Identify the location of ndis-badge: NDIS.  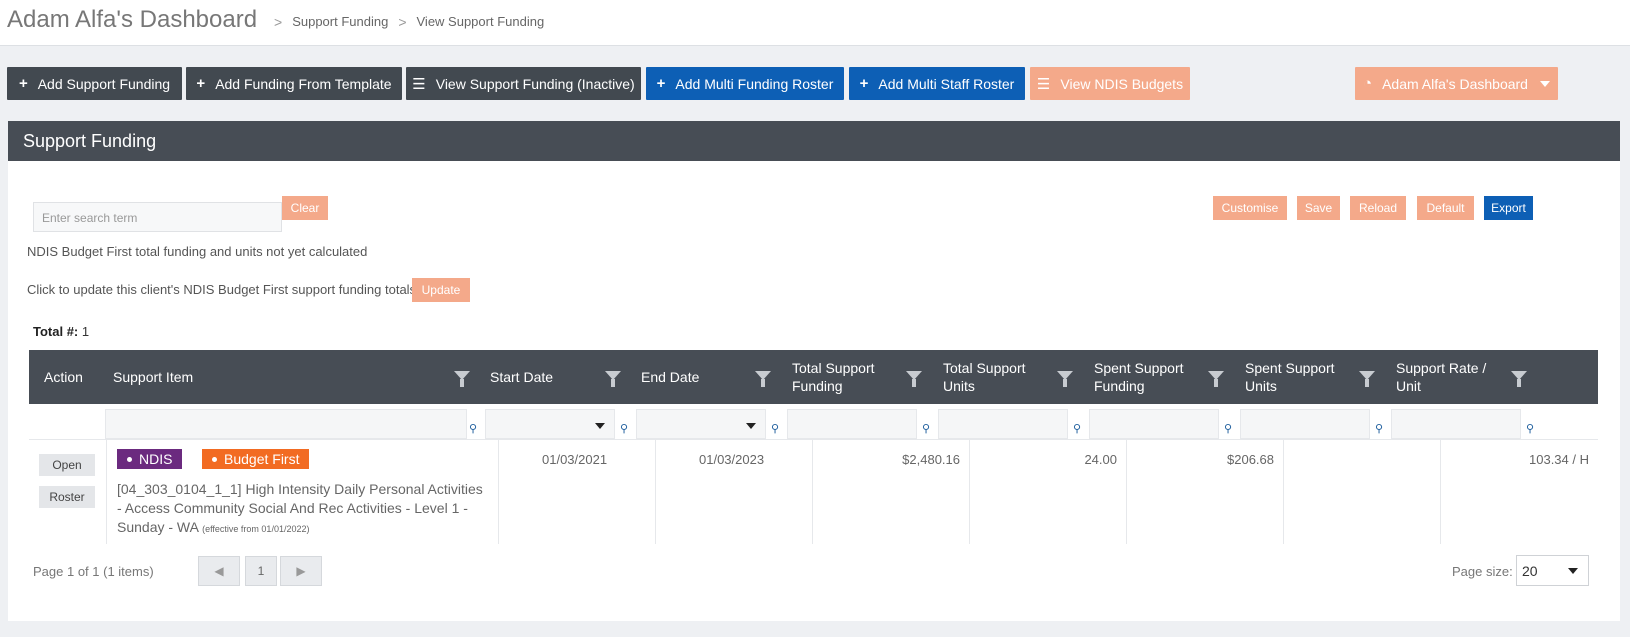
(150, 459).